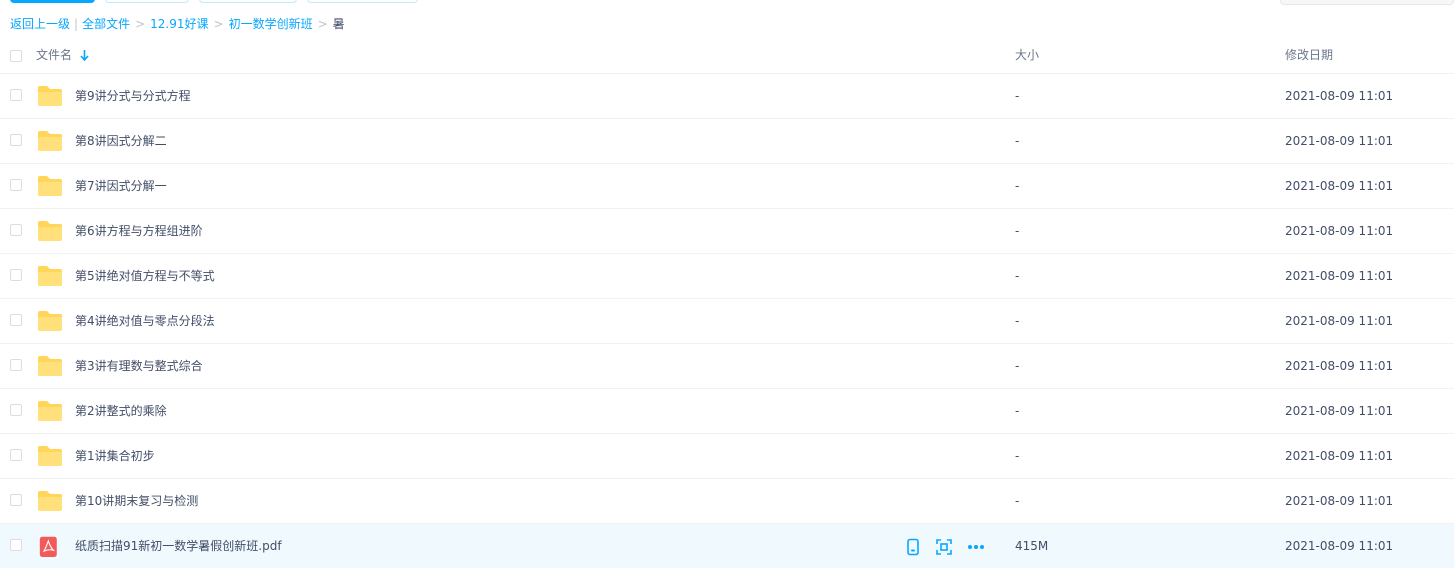  Describe the element at coordinates (115, 456) in the screenshot. I see `file-name: 第1讲集合初步` at that location.